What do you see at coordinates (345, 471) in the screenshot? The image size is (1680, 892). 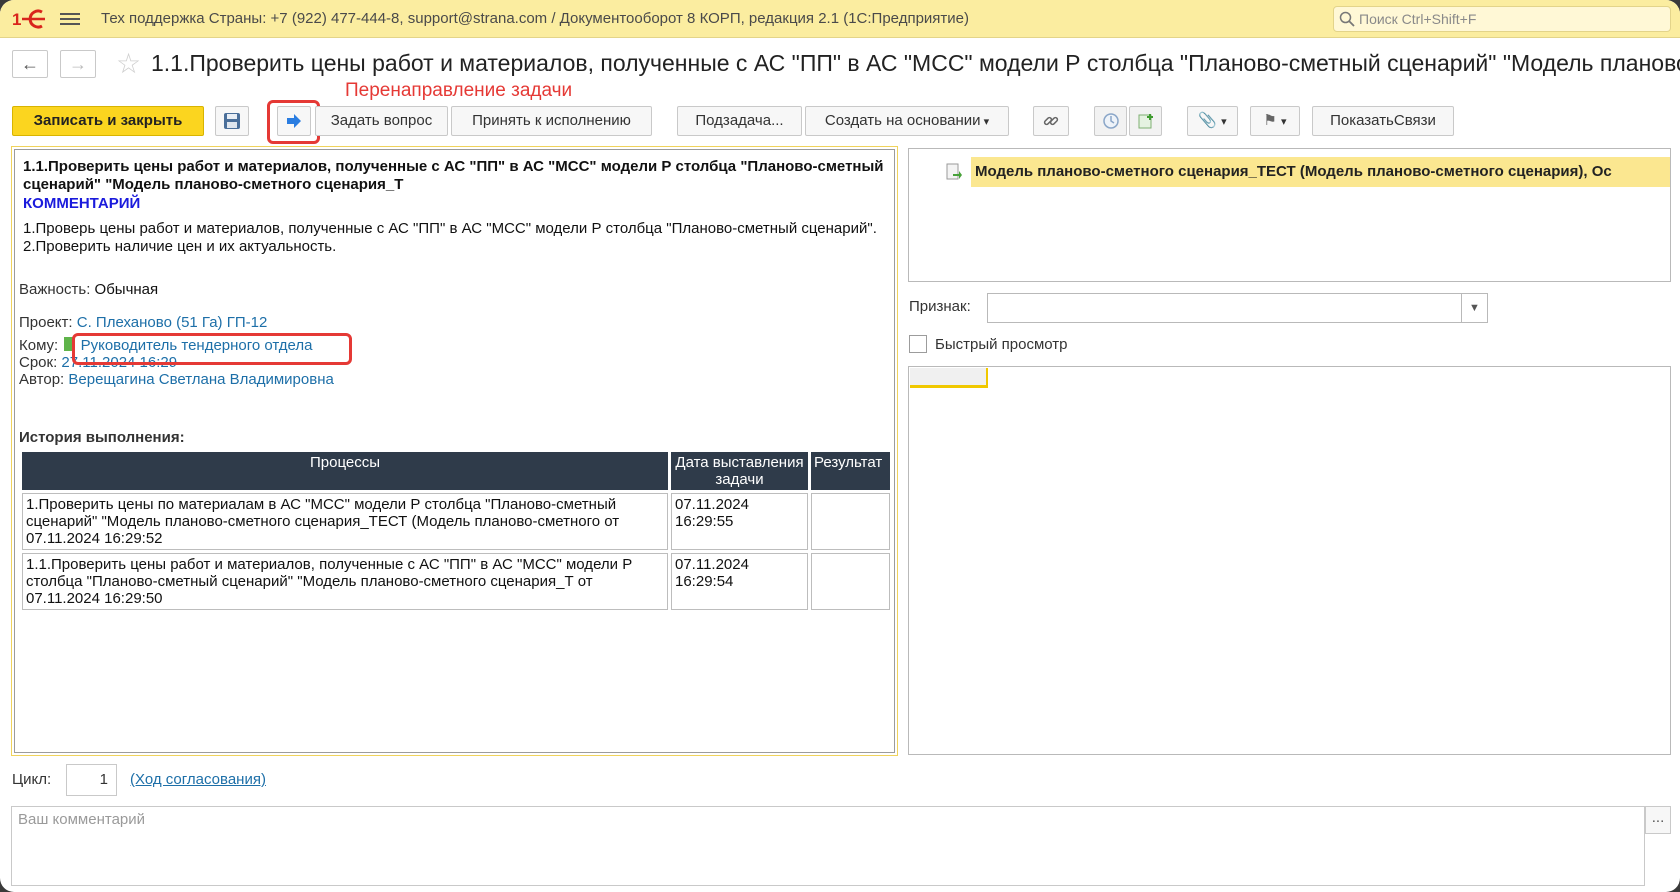 I see `column-header-processes: Процессы` at bounding box center [345, 471].